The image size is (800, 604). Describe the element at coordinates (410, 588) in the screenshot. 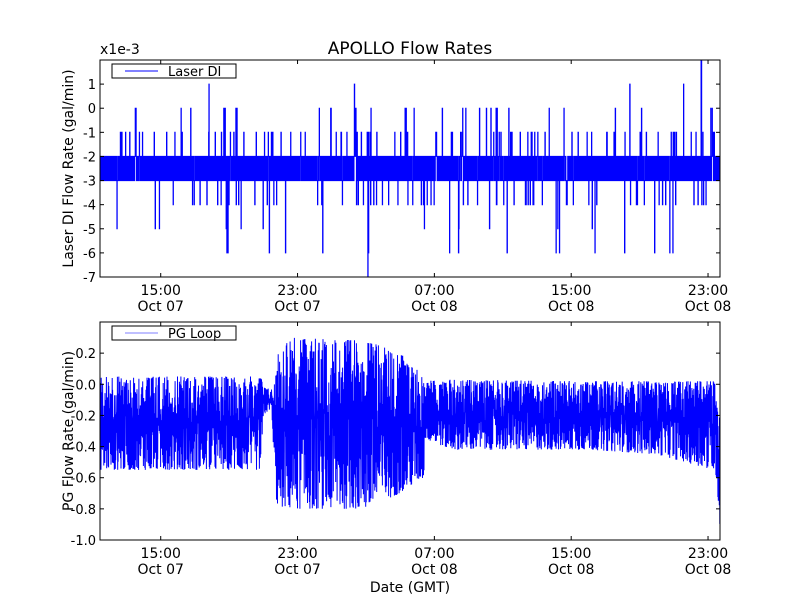

I see `x-axis-label: Date (GMT)` at that location.